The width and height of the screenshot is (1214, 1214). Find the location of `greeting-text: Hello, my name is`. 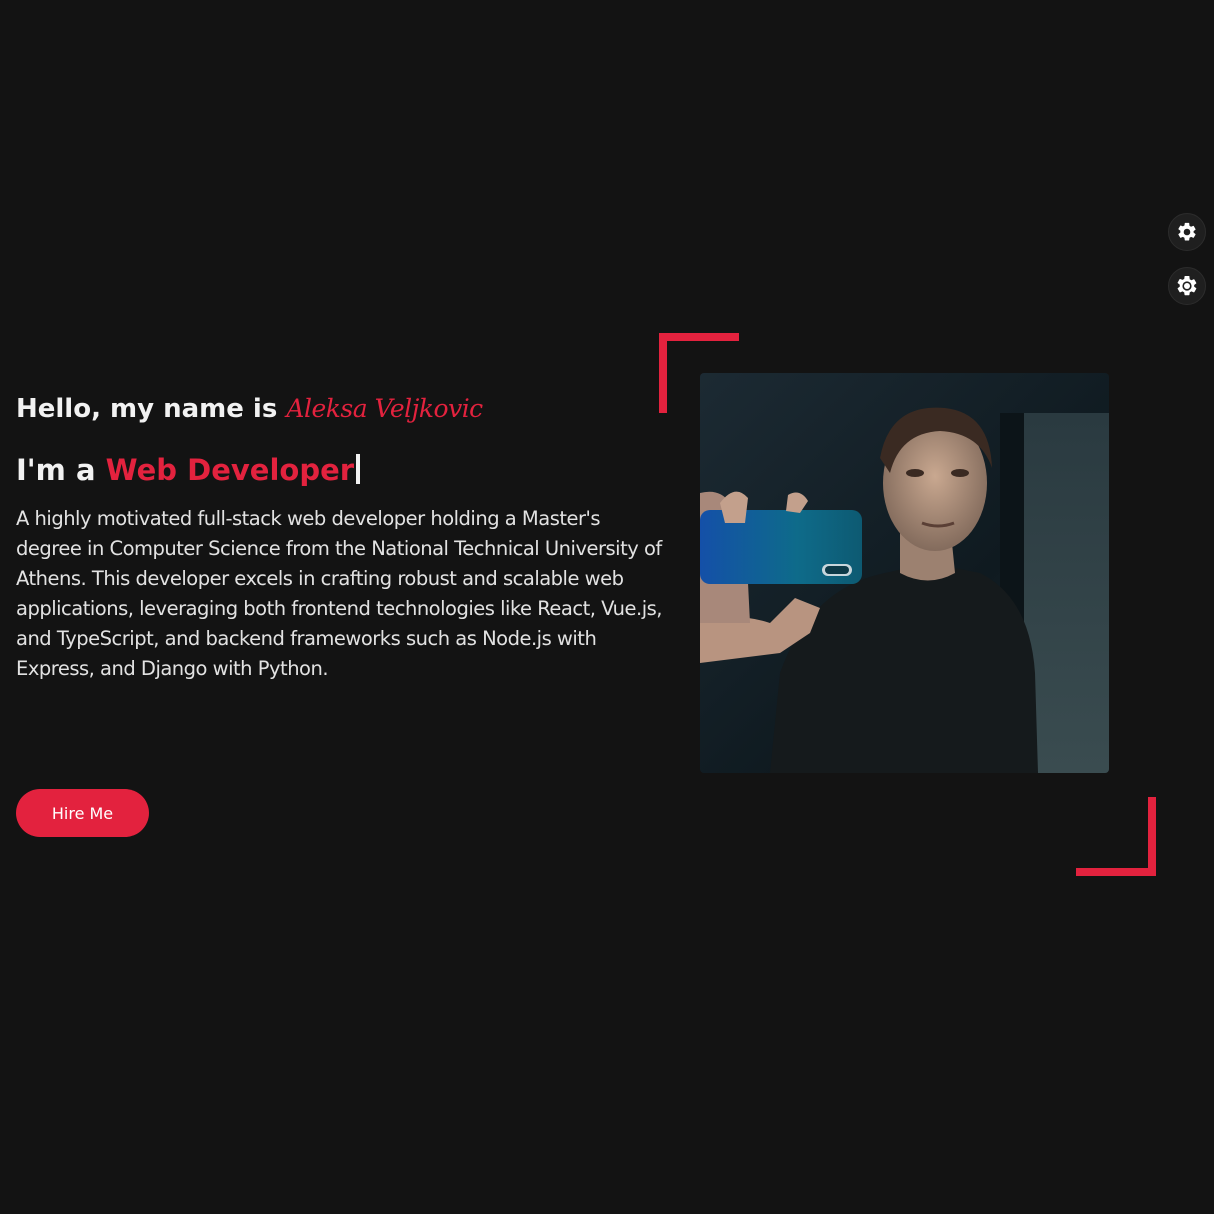

greeting-text: Hello, my name is is located at coordinates (147, 409).